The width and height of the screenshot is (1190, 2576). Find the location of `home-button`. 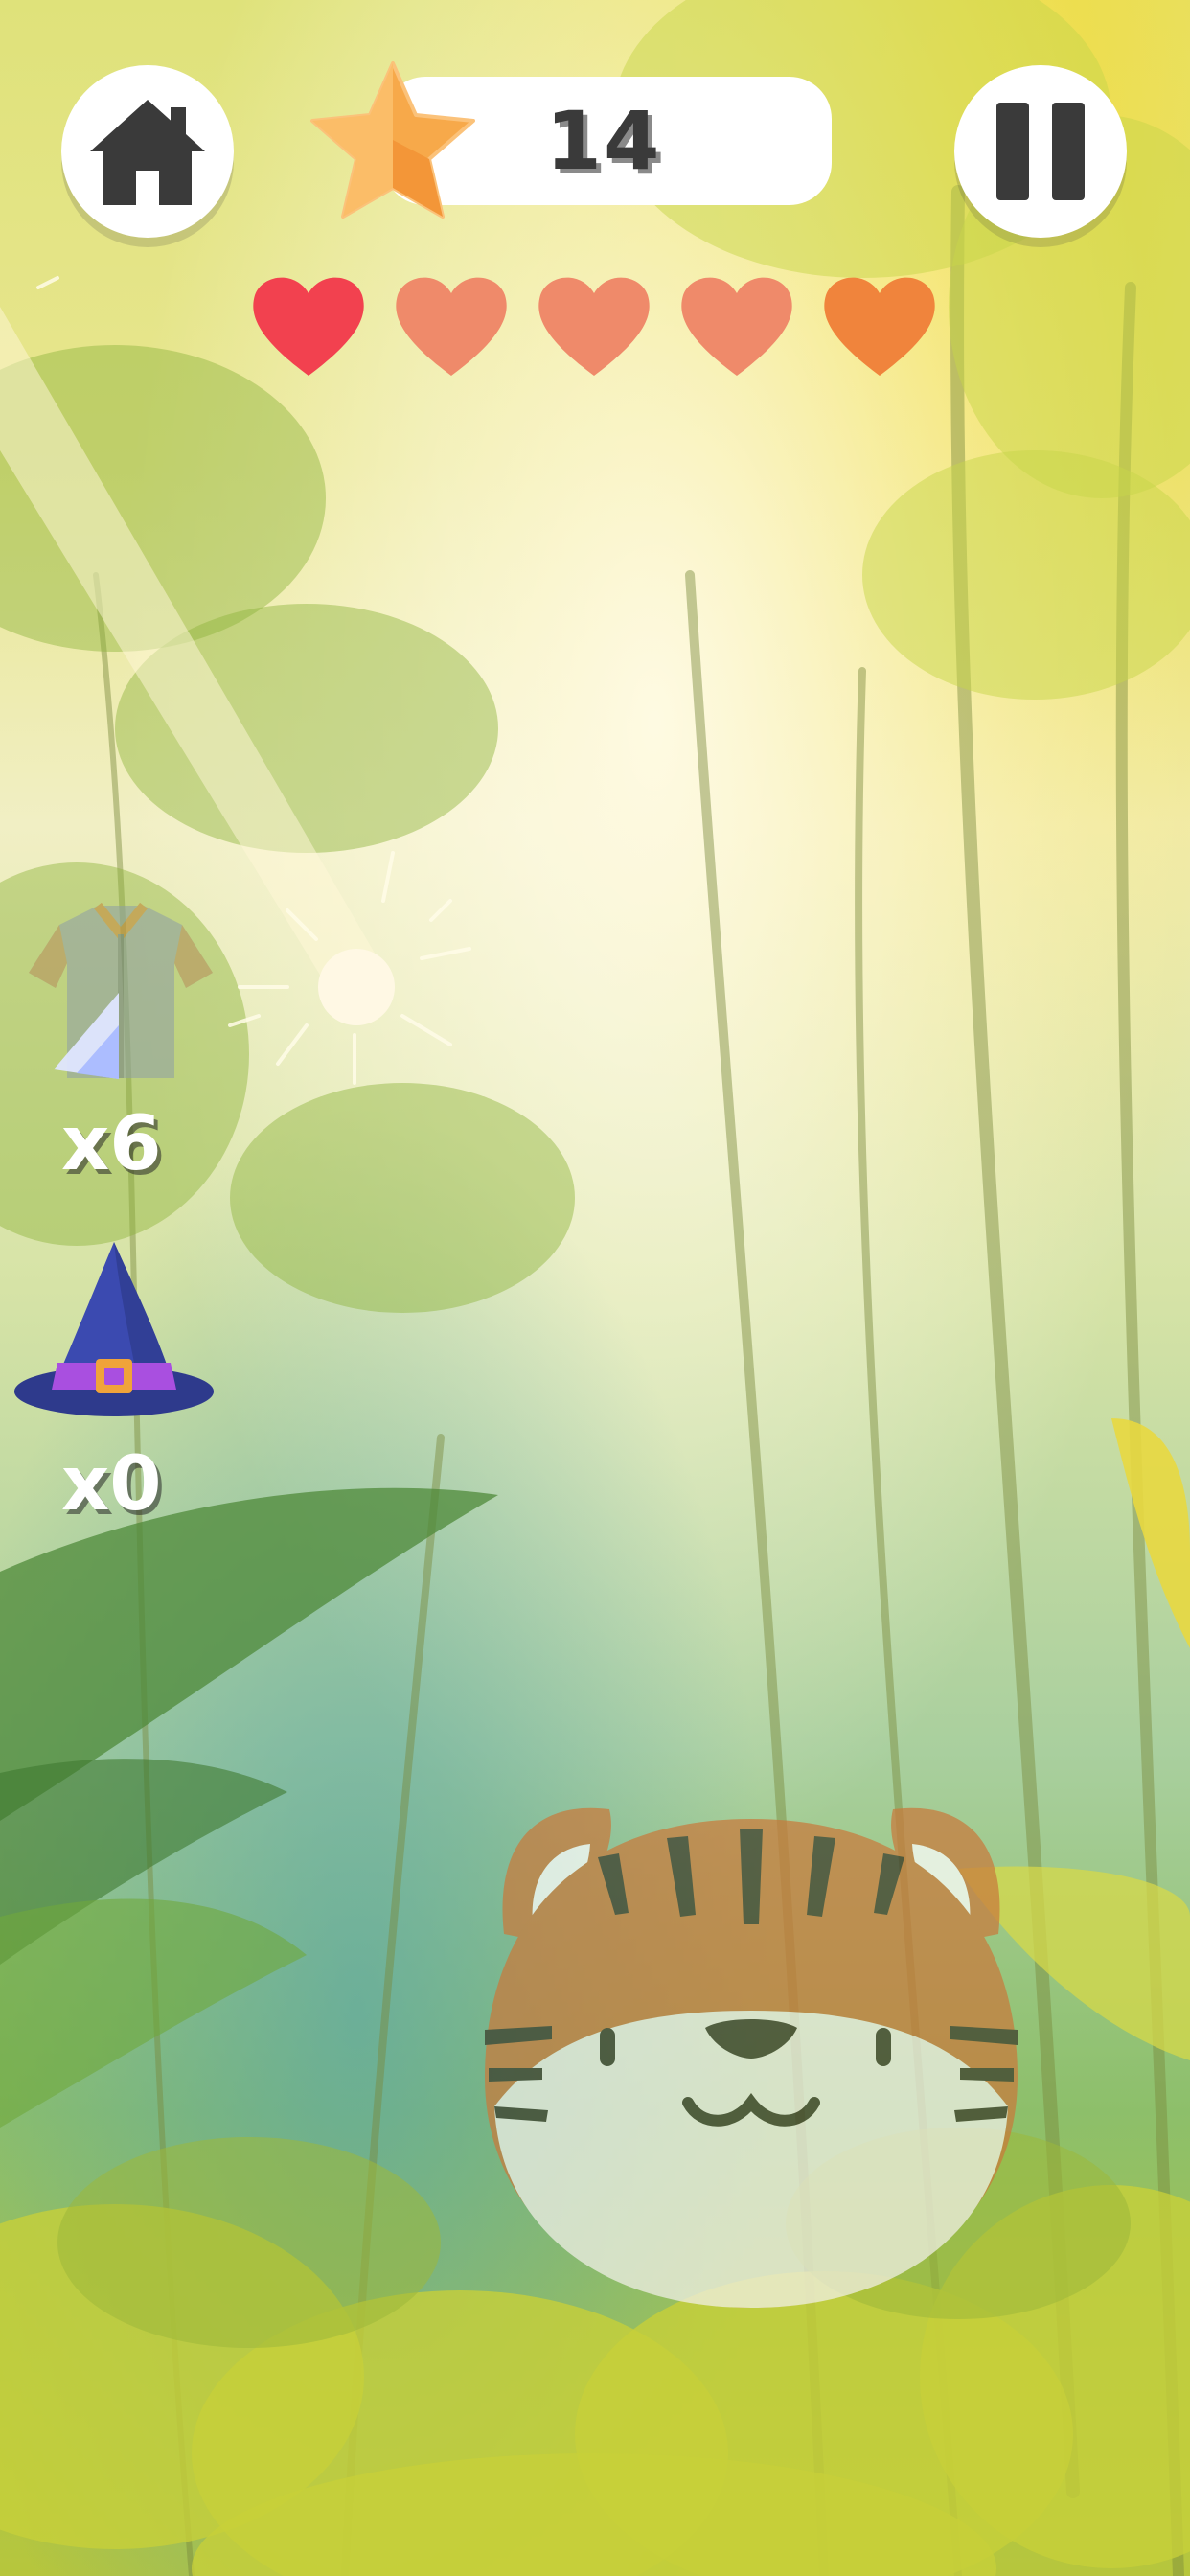

home-button is located at coordinates (148, 151).